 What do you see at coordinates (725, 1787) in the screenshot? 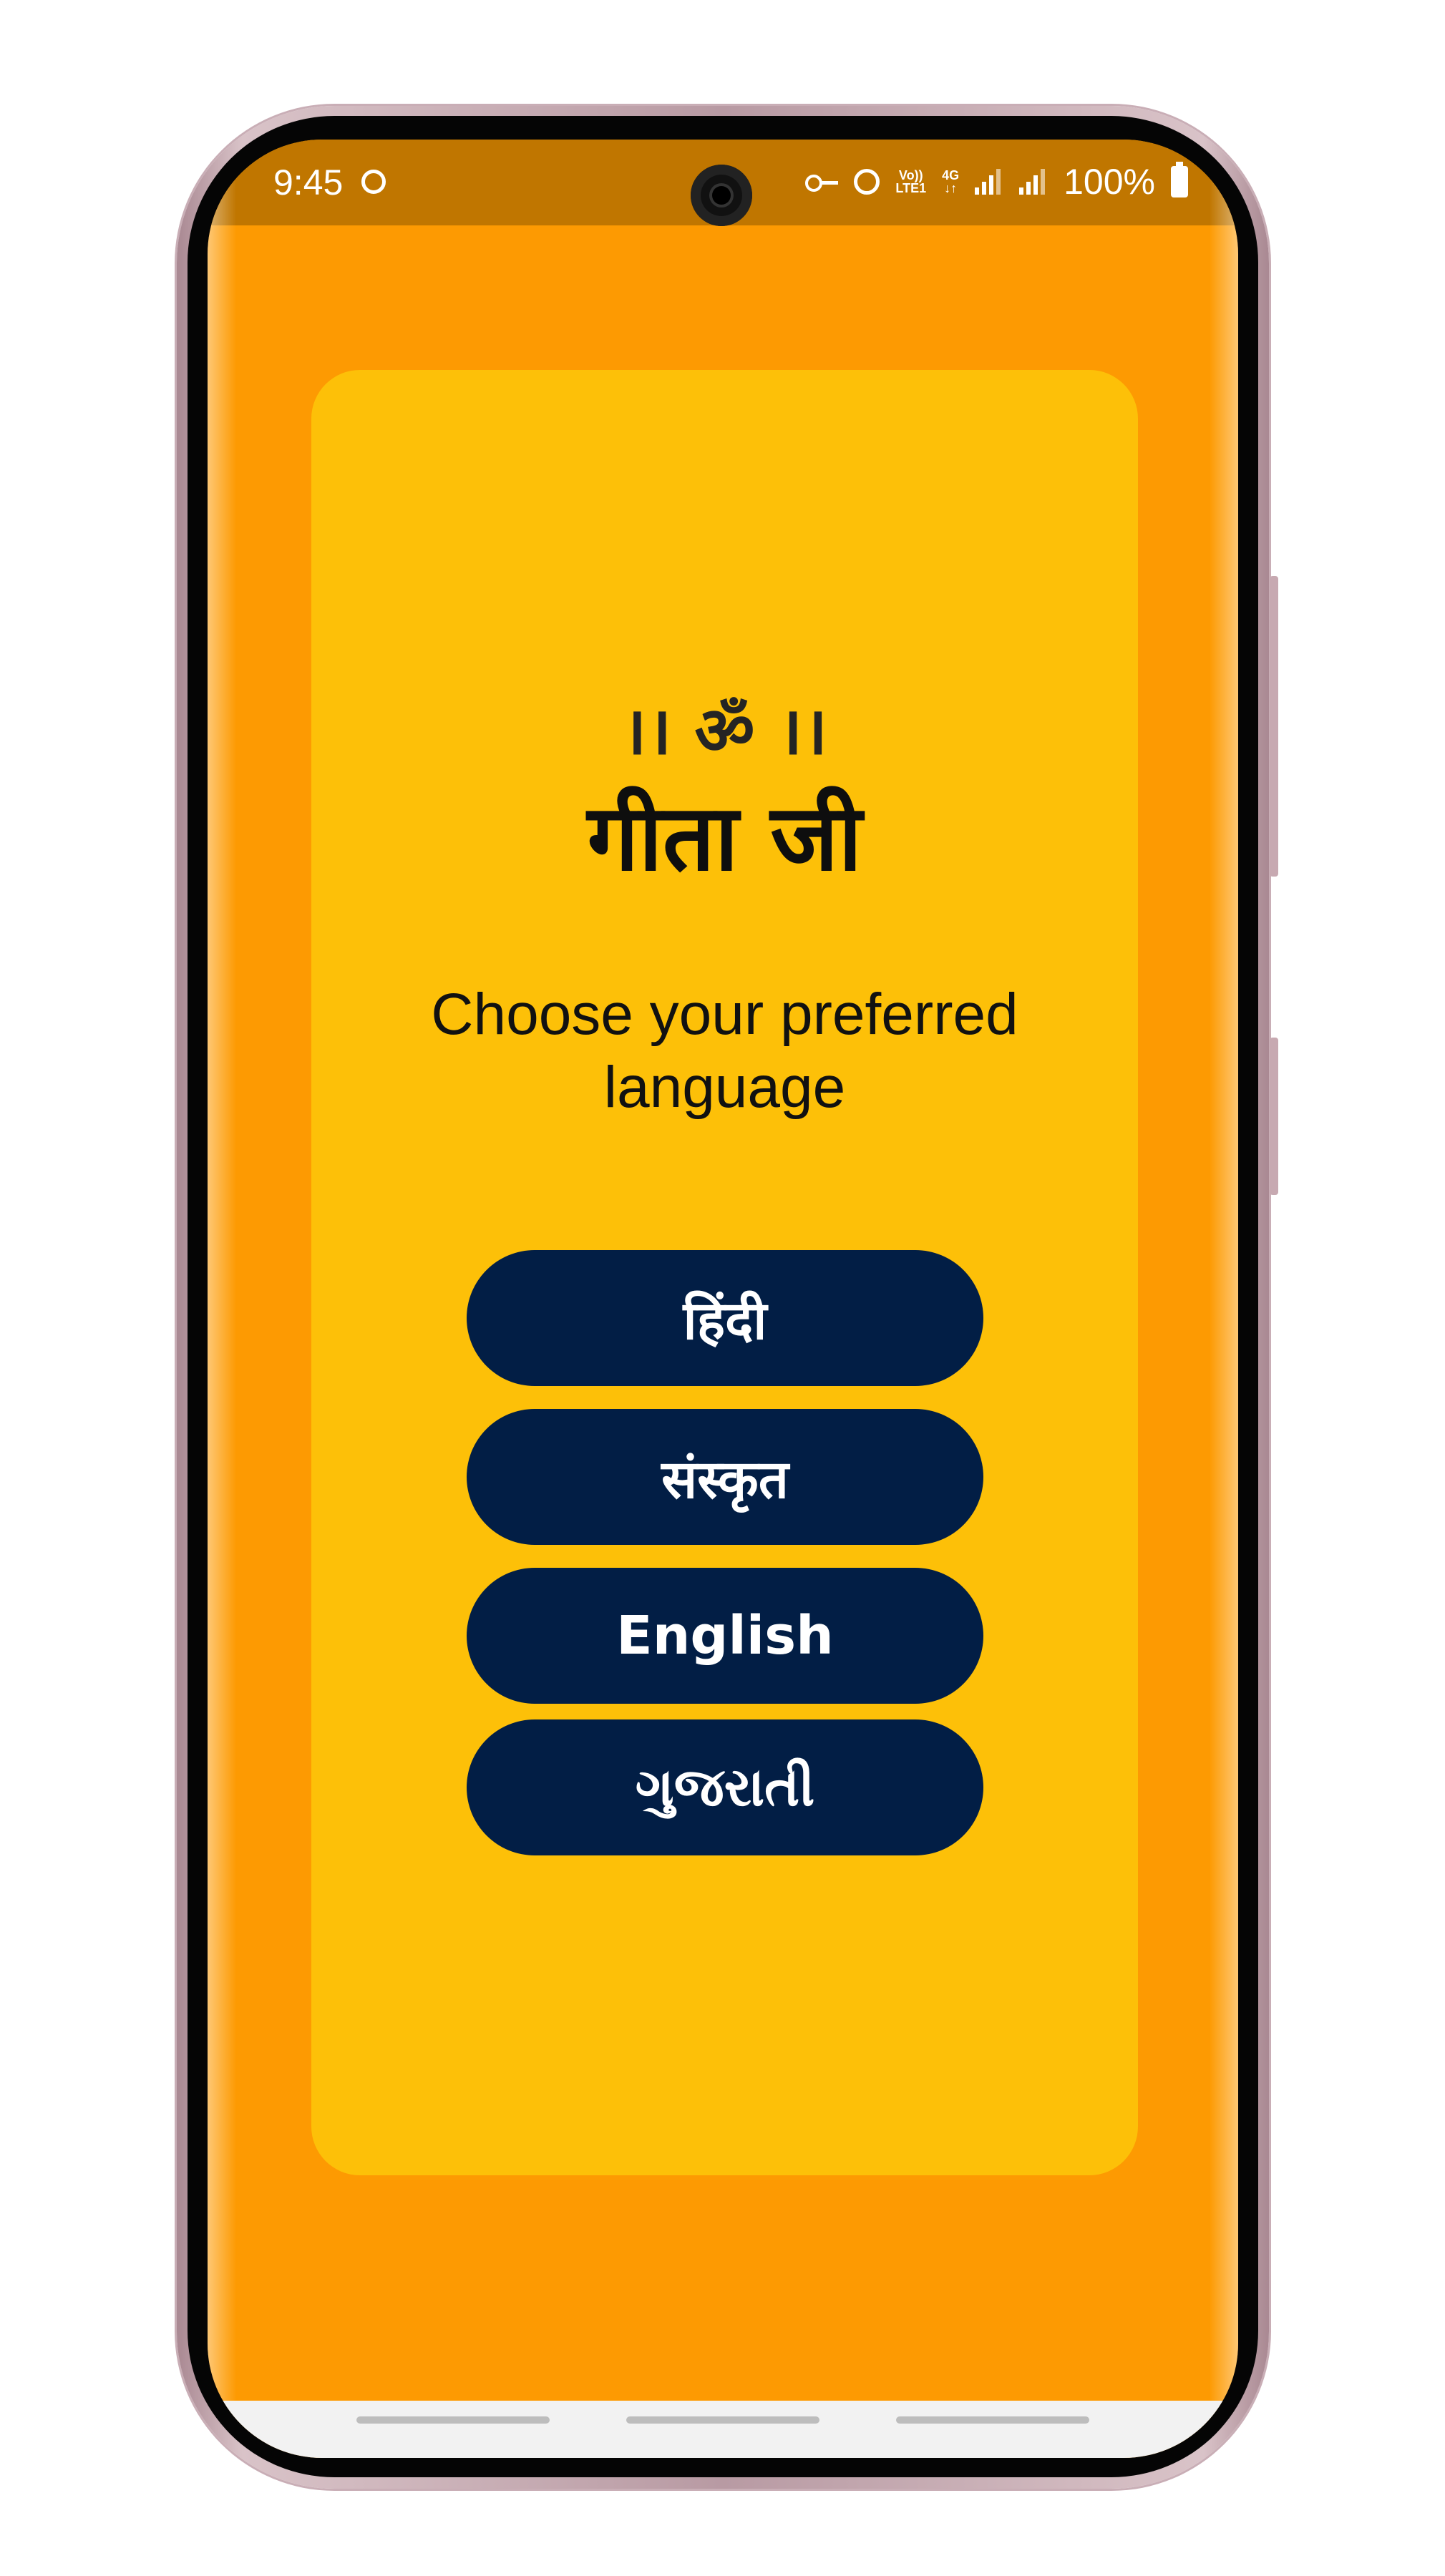
I see `language-button-gujarati: ગુજરાતી` at bounding box center [725, 1787].